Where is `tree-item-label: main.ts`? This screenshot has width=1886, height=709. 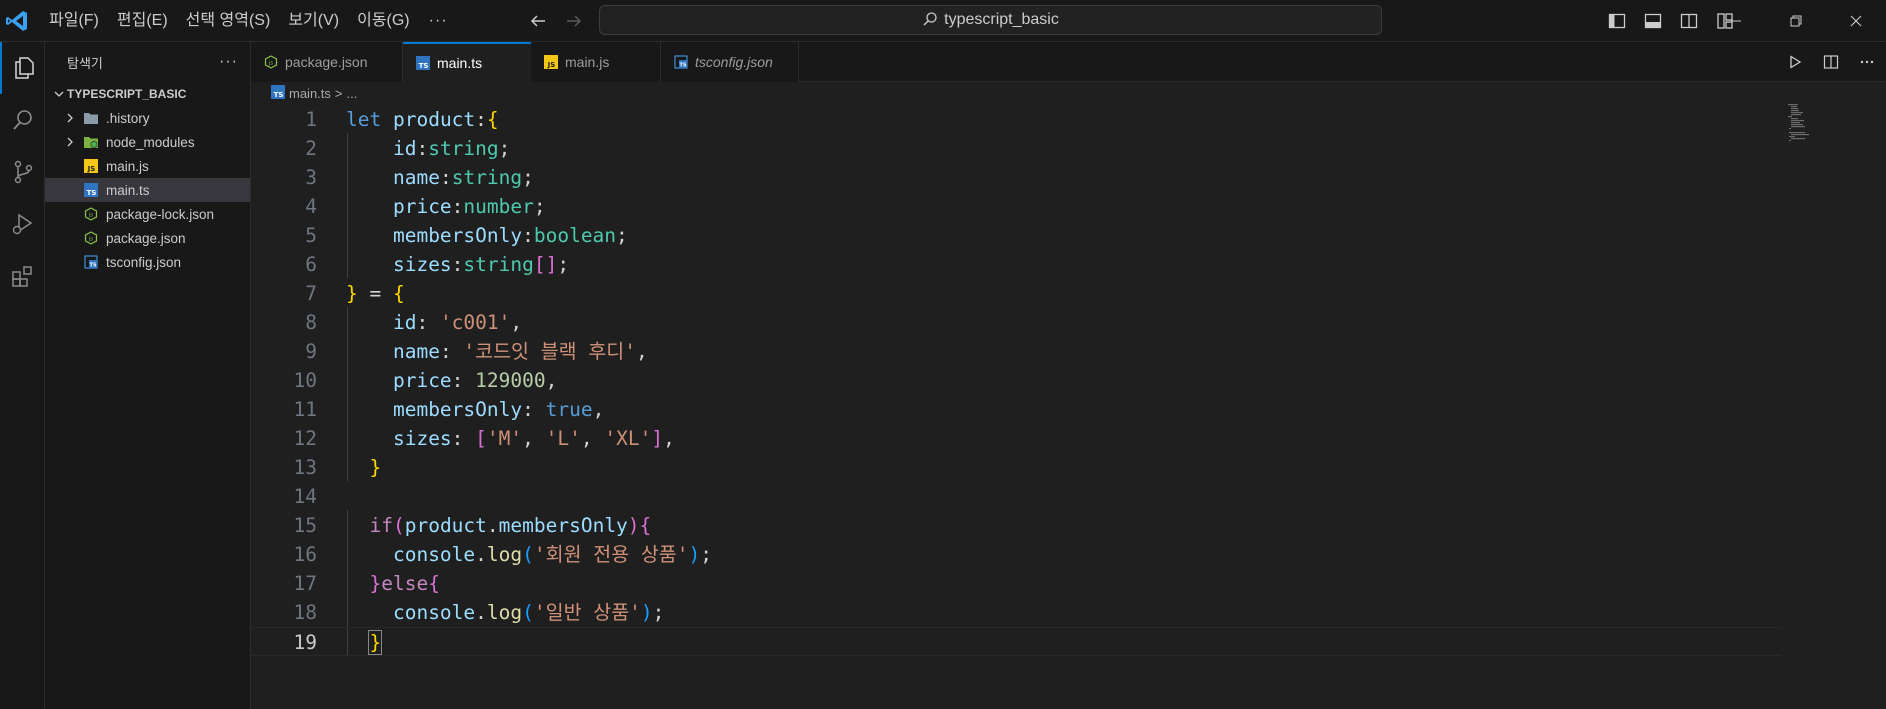
tree-item-label: main.ts is located at coordinates (128, 190).